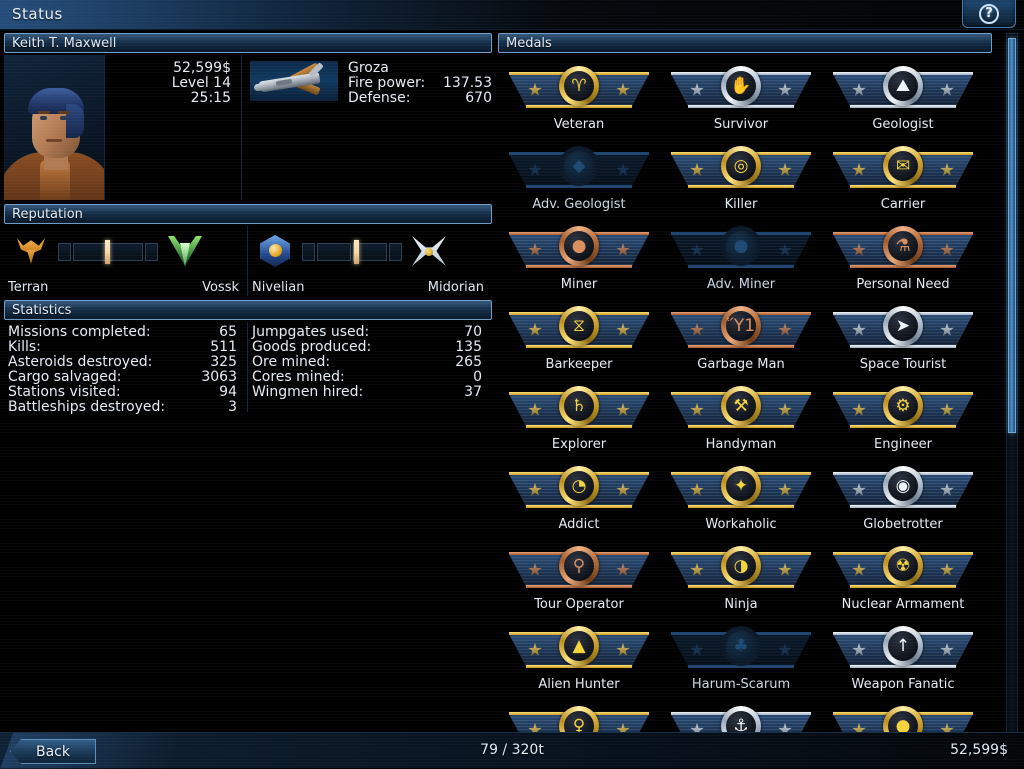 This screenshot has height=769, width=1024. I want to click on medal-item: ⚗ Personal Need, so click(903, 258).